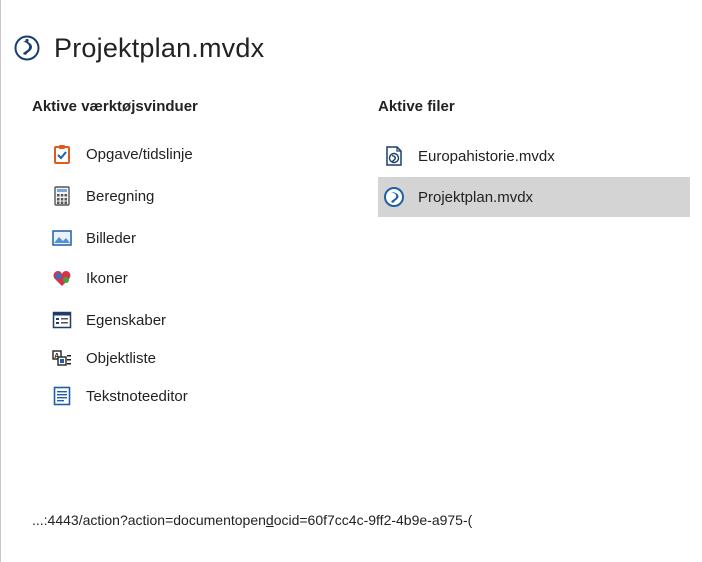 This screenshot has height=562, width=702. Describe the element at coordinates (111, 238) in the screenshot. I see `tool-item-label: Billeder` at that location.